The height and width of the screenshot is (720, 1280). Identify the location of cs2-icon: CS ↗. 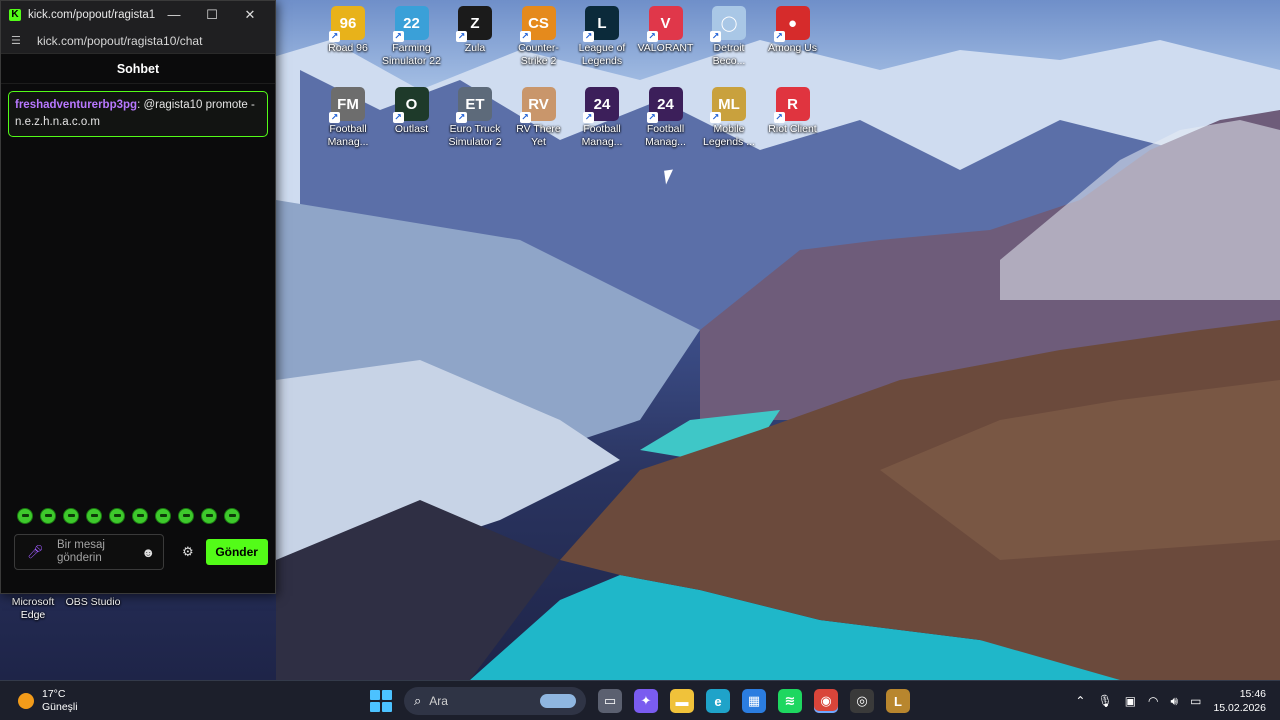
(537, 24).